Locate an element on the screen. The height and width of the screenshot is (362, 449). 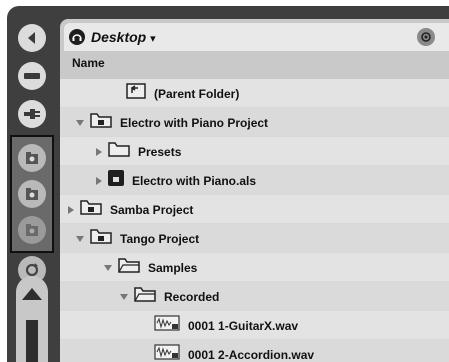
tree-row: Samples is located at coordinates (254, 267).